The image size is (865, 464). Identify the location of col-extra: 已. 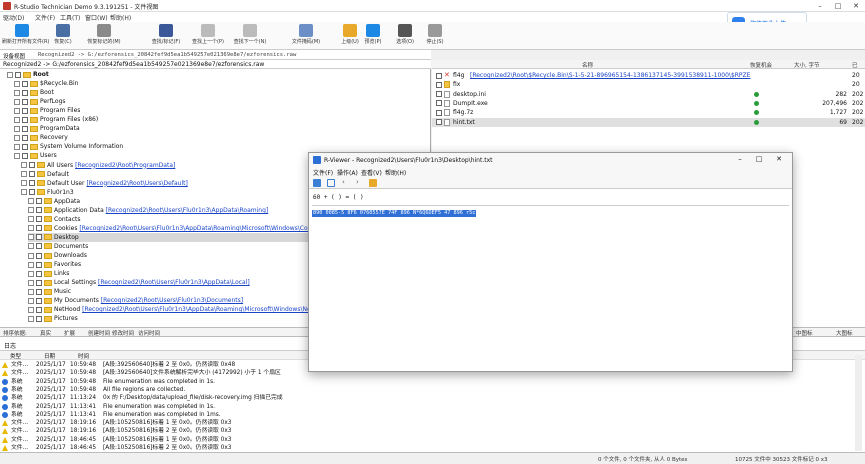
(855, 65).